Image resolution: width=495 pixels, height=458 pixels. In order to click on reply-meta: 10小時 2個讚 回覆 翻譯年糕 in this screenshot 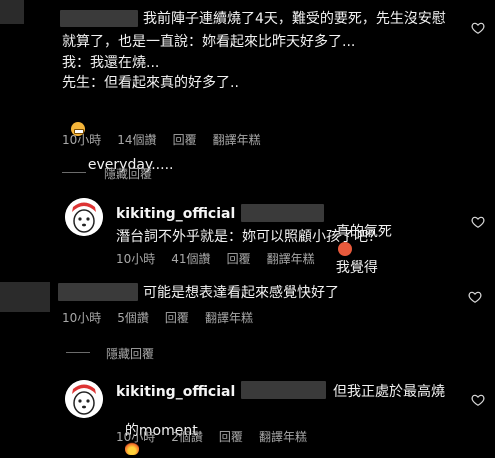, I will do `click(211, 436)`.